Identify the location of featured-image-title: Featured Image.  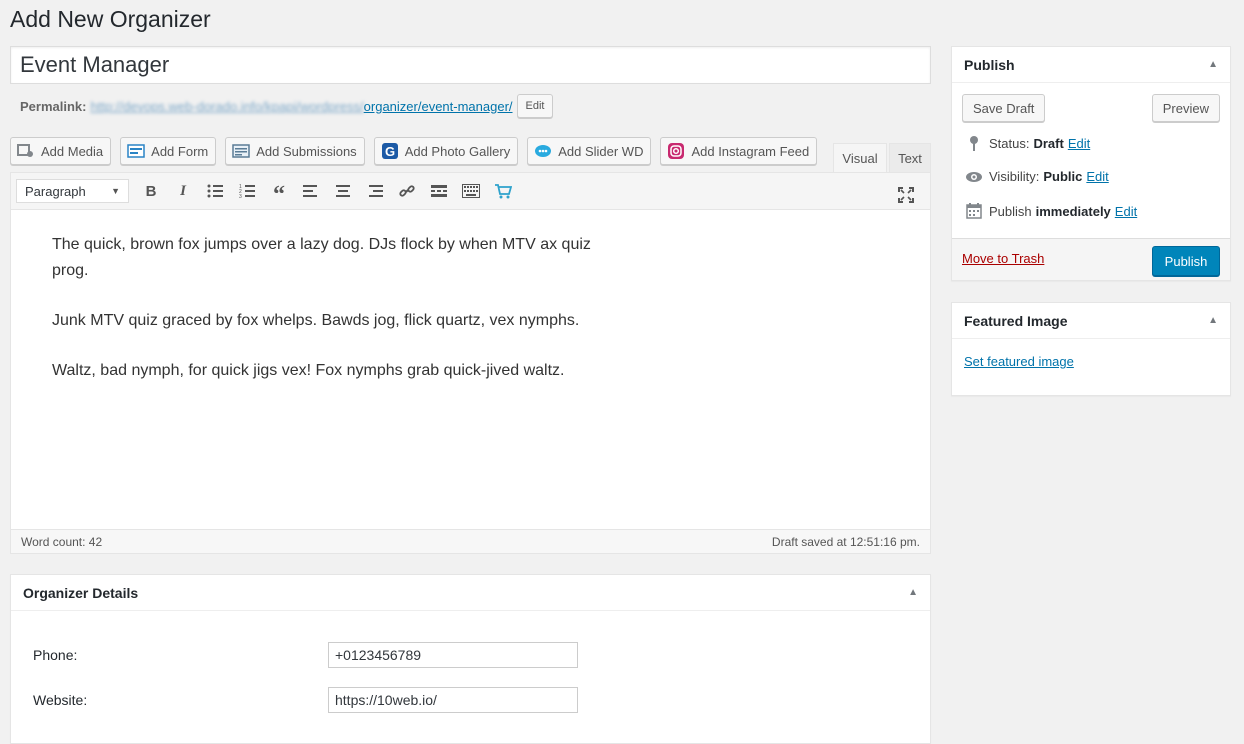
(1016, 320).